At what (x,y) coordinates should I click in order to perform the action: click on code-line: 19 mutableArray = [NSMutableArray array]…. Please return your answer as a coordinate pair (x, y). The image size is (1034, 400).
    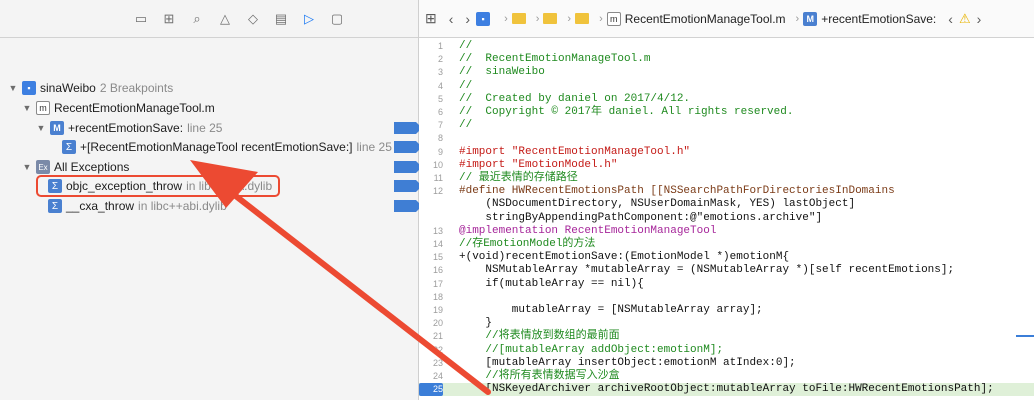
    Looking at the image, I should click on (726, 310).